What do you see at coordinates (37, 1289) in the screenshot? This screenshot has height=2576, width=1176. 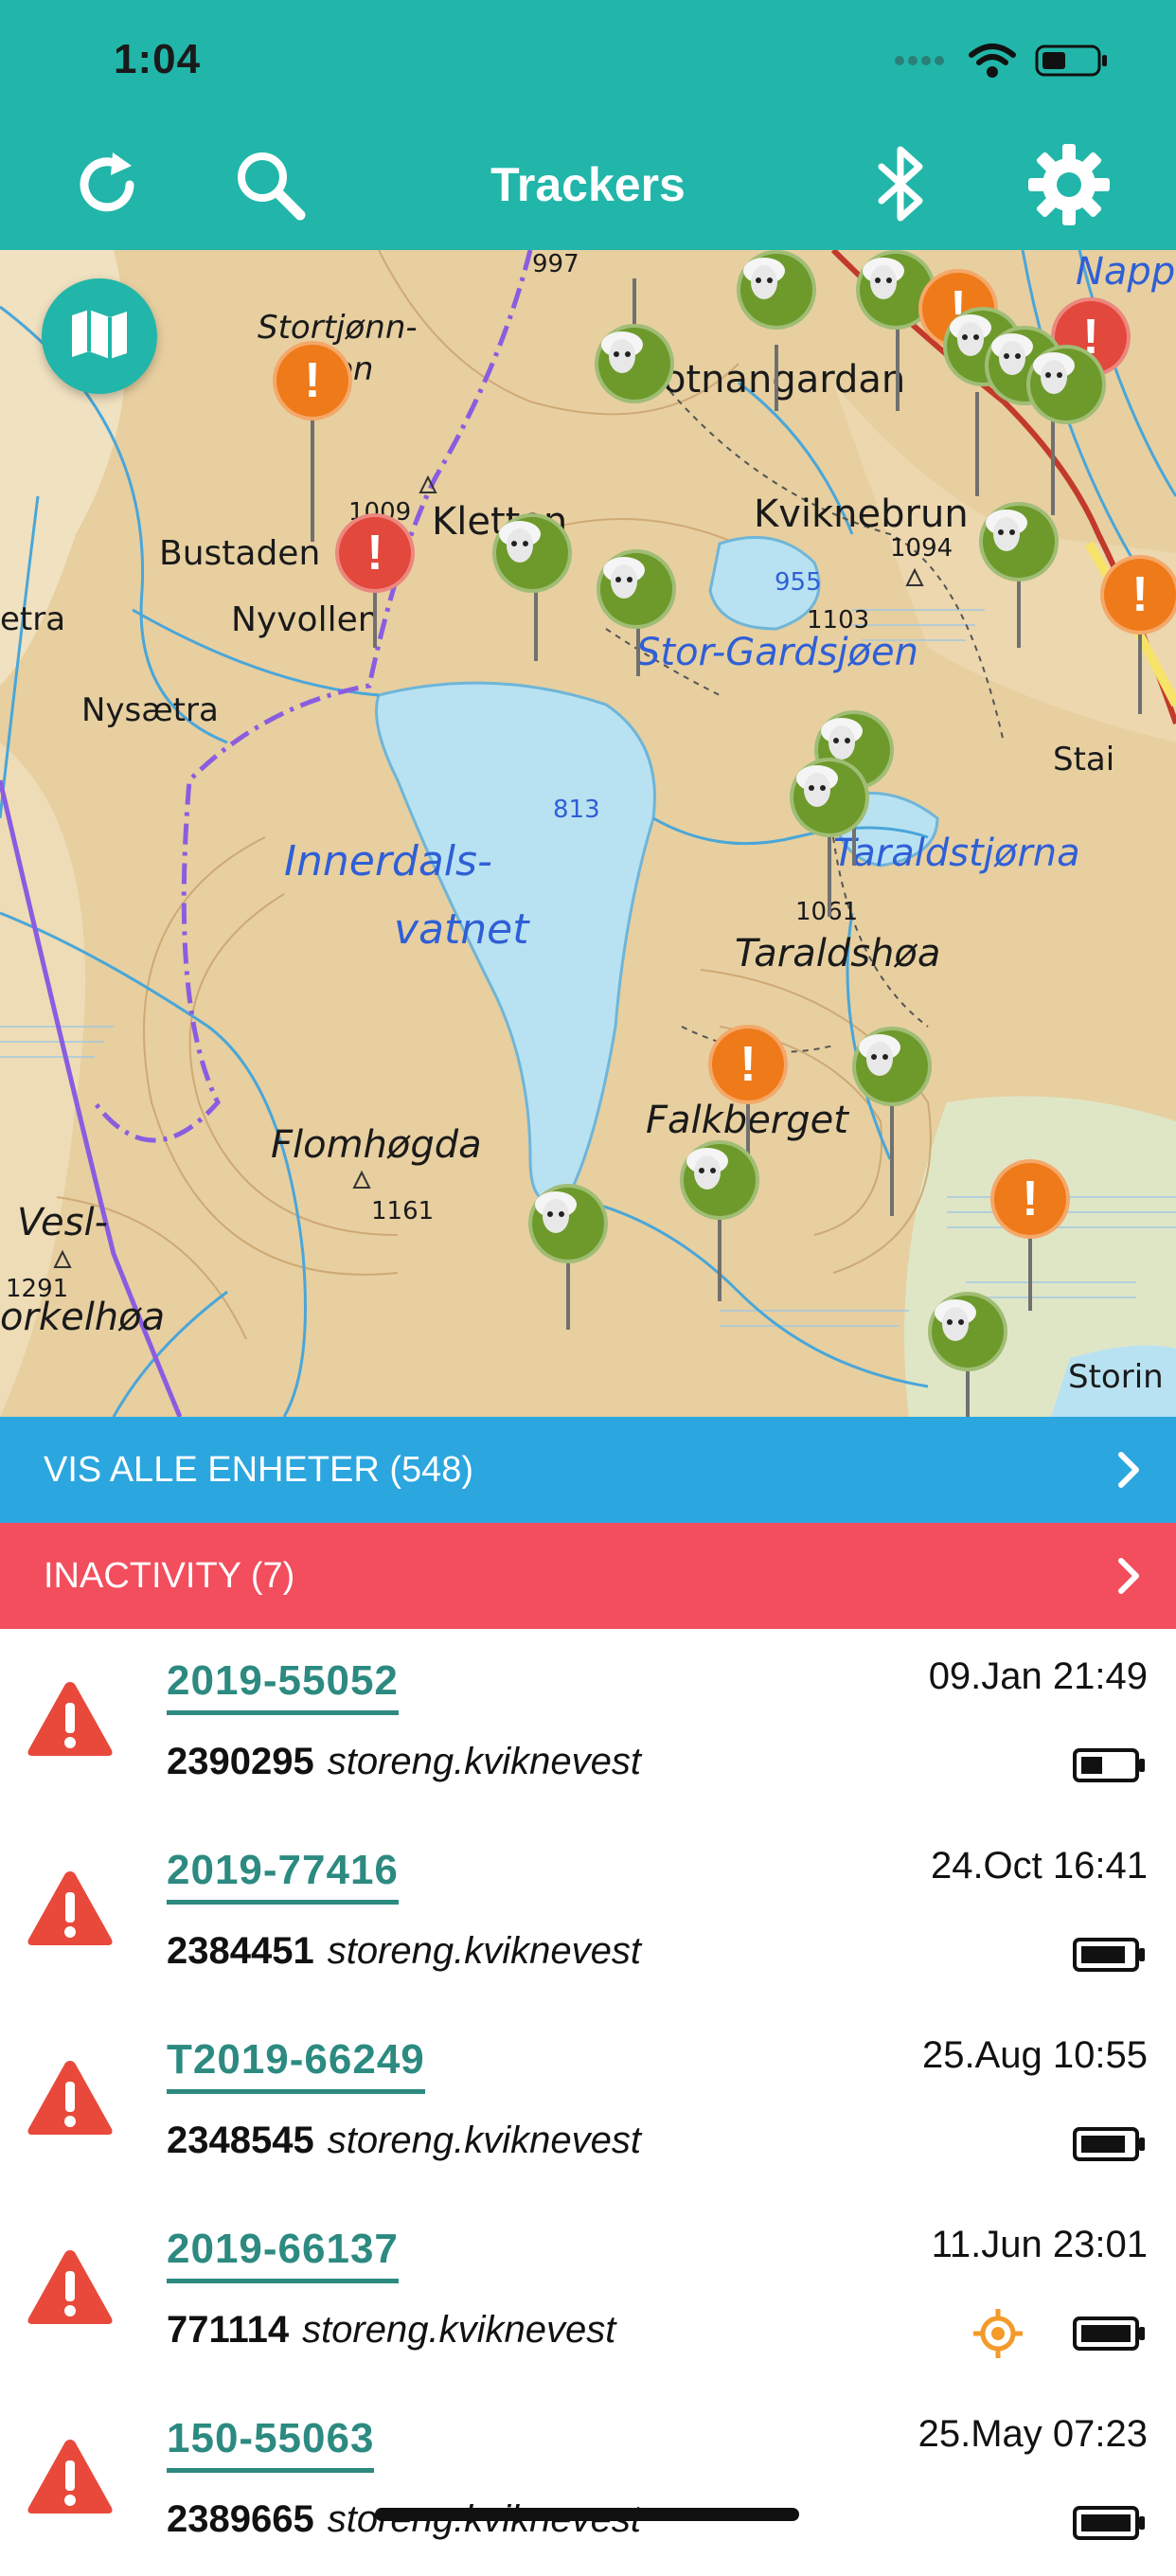 I see `map-elevation: 1291` at bounding box center [37, 1289].